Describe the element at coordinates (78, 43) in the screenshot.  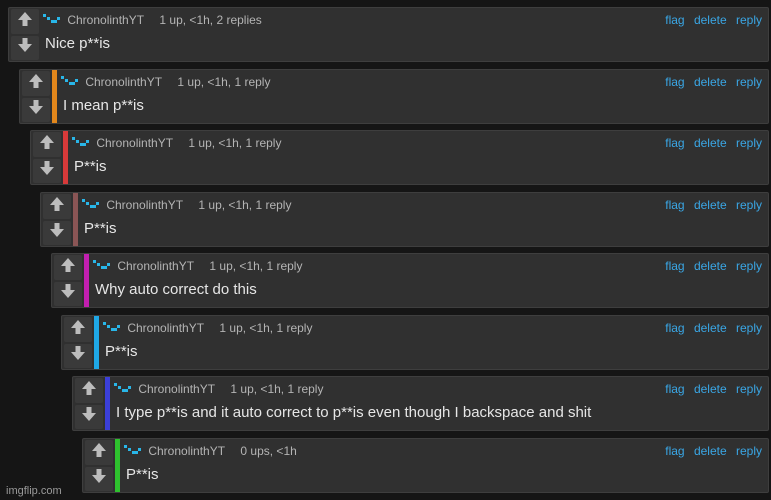
I see `comment-text: Nice p**is` at that location.